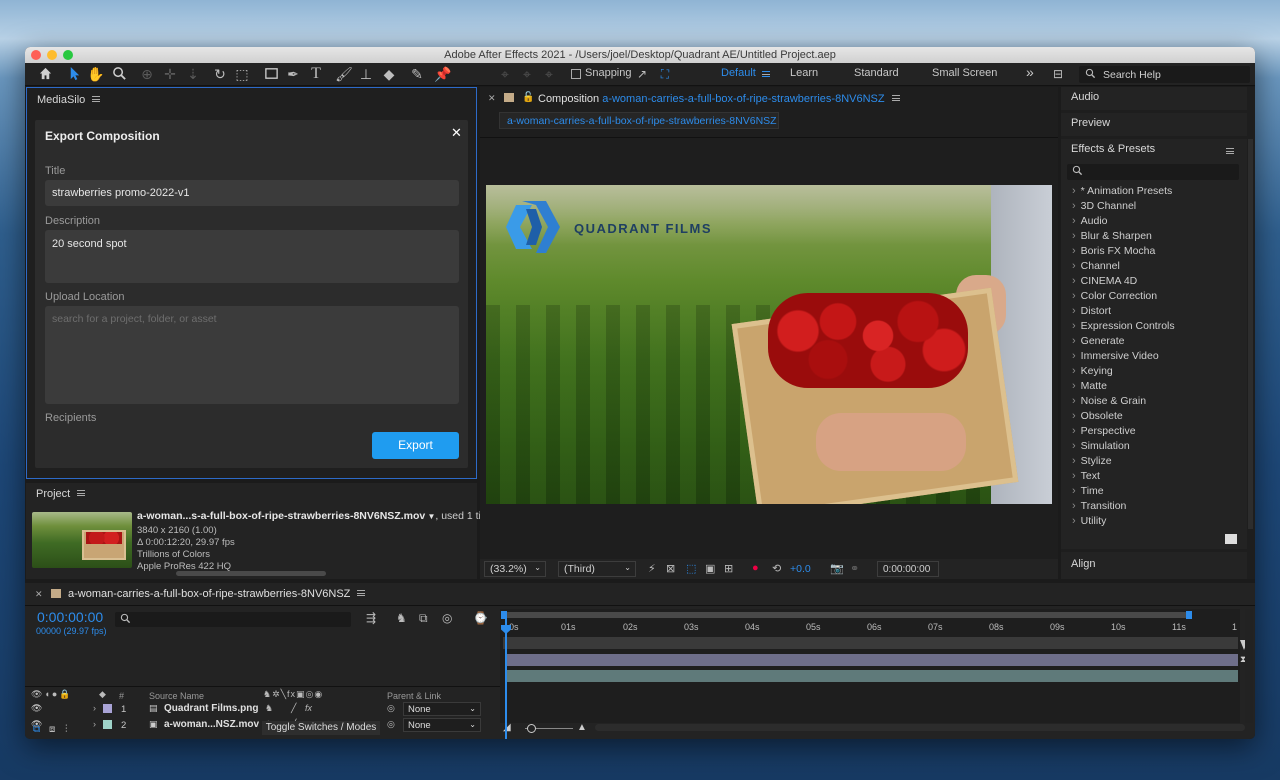 The width and height of the screenshot is (1280, 780). I want to click on eraser-tool-icon: ◆, so click(389, 74).